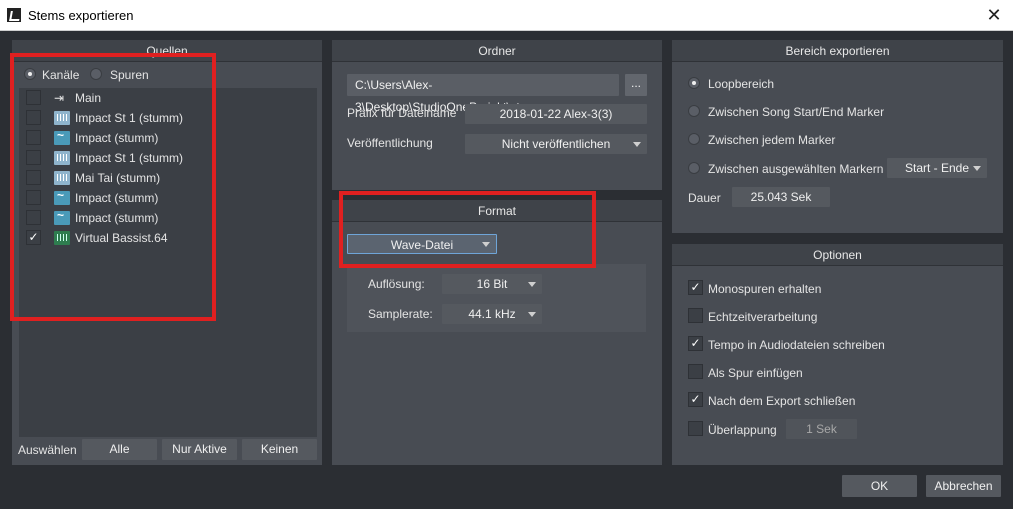 The width and height of the screenshot is (1013, 509). What do you see at coordinates (963, 486) in the screenshot?
I see `cancel-button: Abbrechen` at bounding box center [963, 486].